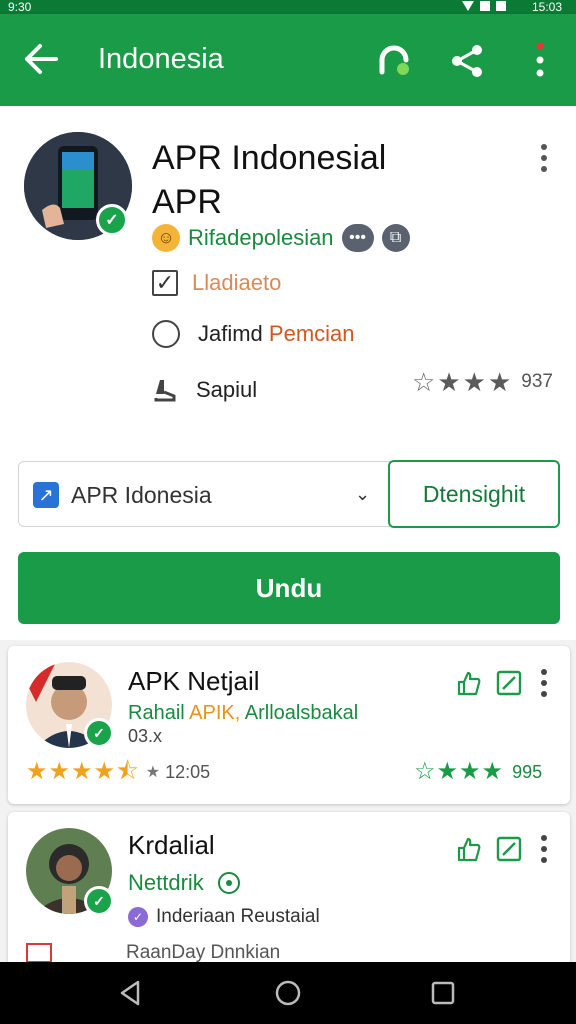 Image resolution: width=576 pixels, height=1024 pixels. Describe the element at coordinates (161, 59) in the screenshot. I see `page-title: Indonesia` at that location.